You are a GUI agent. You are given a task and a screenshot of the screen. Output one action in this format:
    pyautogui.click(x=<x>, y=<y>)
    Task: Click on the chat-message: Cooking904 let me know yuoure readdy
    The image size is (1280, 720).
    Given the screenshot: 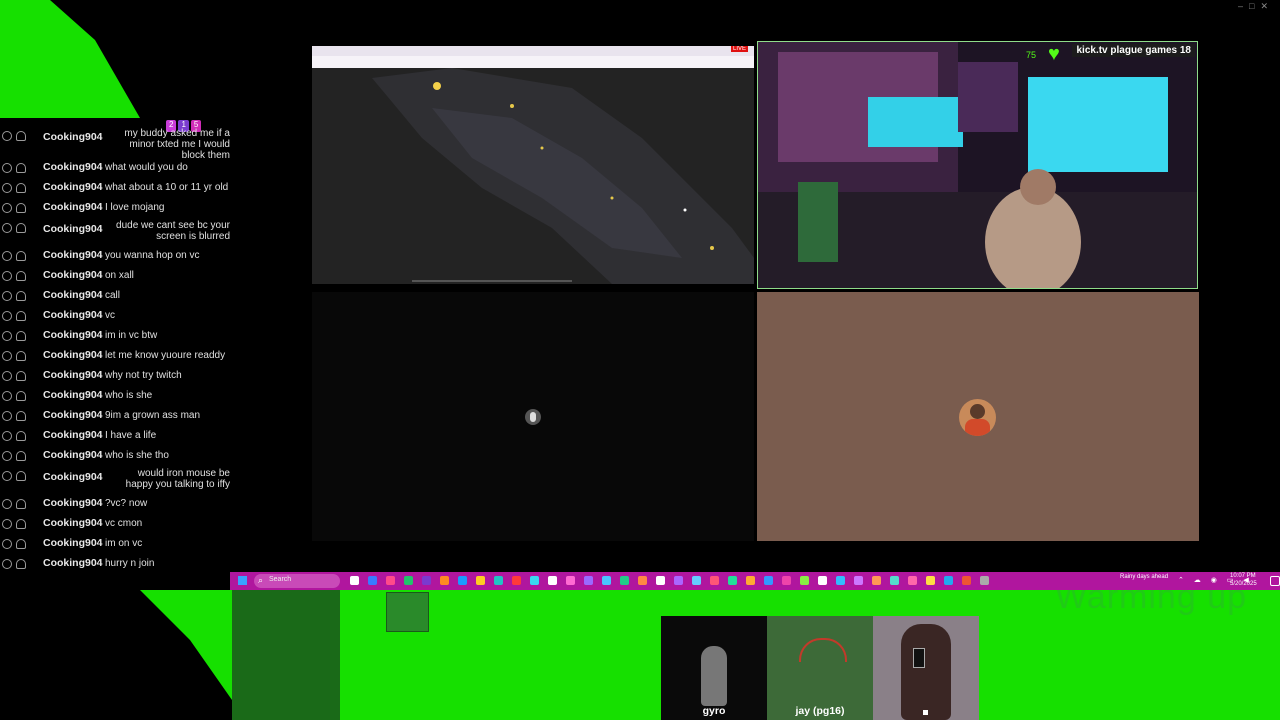 What is the action you would take?
    pyautogui.click(x=116, y=355)
    